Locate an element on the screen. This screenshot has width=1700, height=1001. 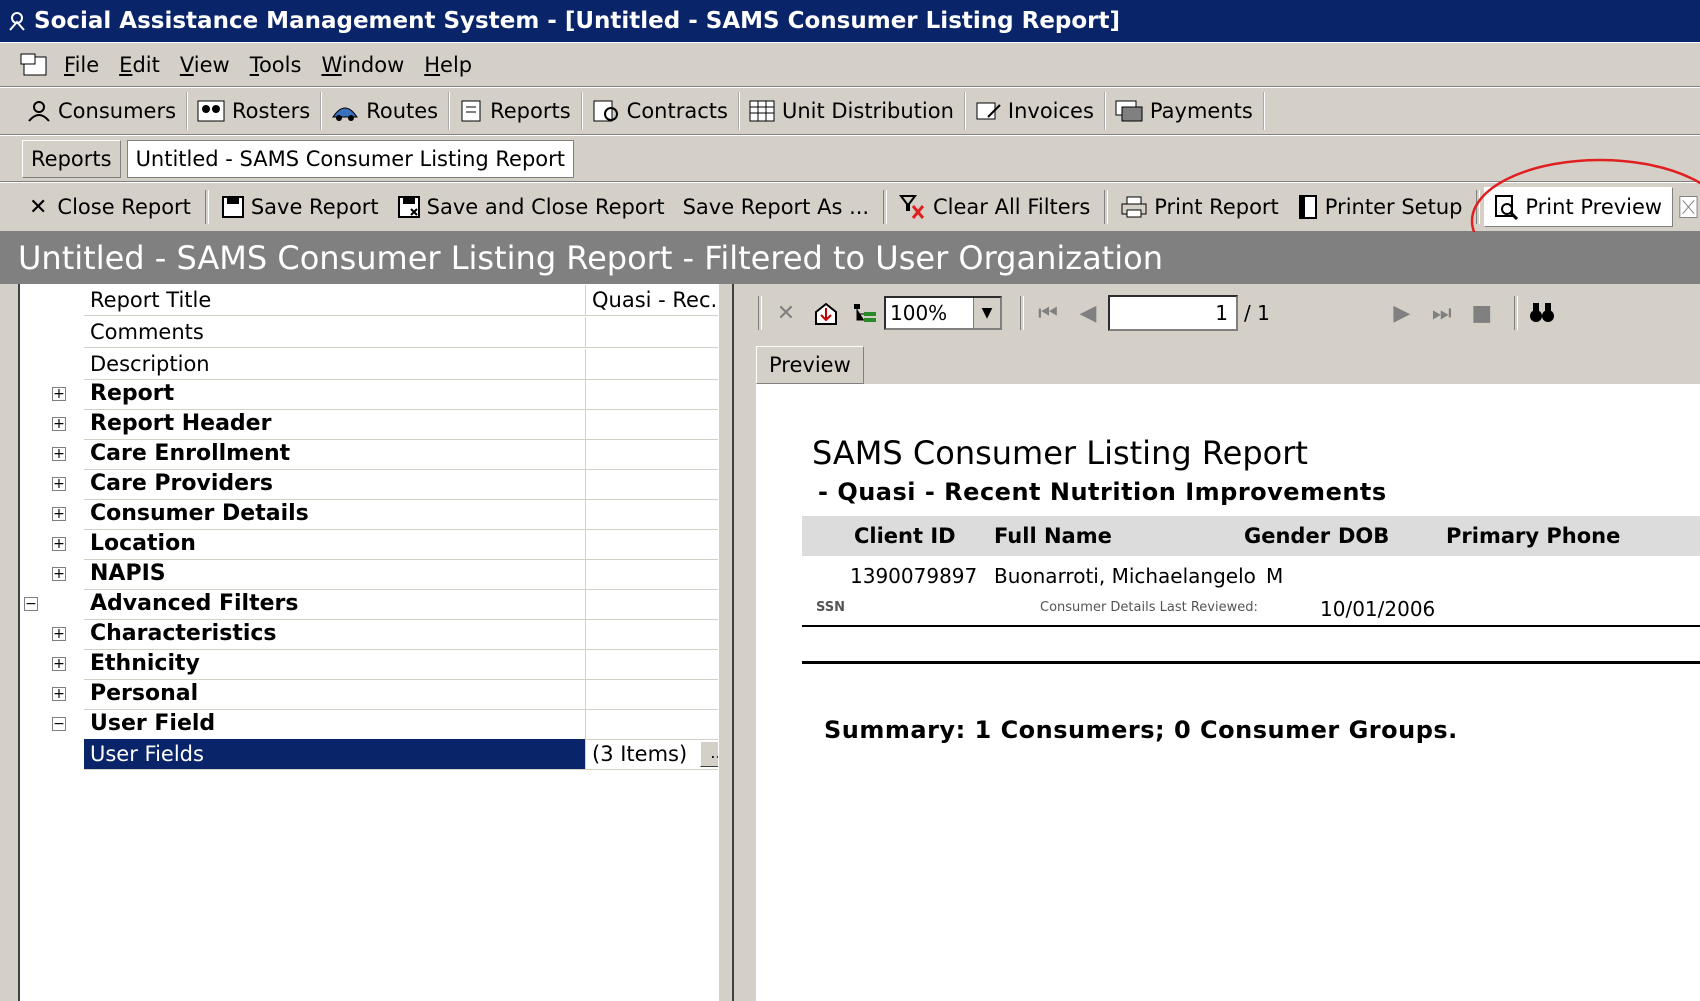
close-preview-icon: ✕ is located at coordinates (786, 313).